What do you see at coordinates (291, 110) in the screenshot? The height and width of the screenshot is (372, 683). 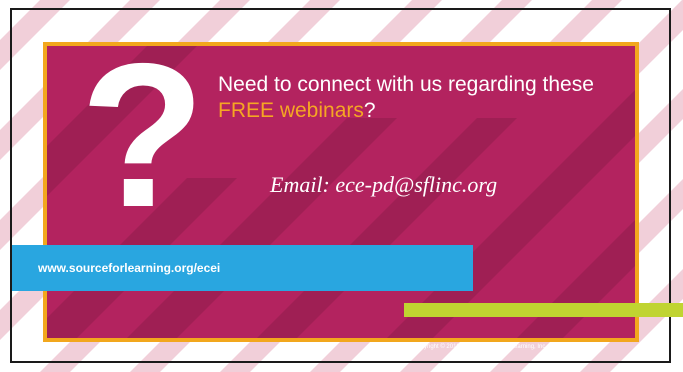 I see `heading-highlight: FREE webinars` at bounding box center [291, 110].